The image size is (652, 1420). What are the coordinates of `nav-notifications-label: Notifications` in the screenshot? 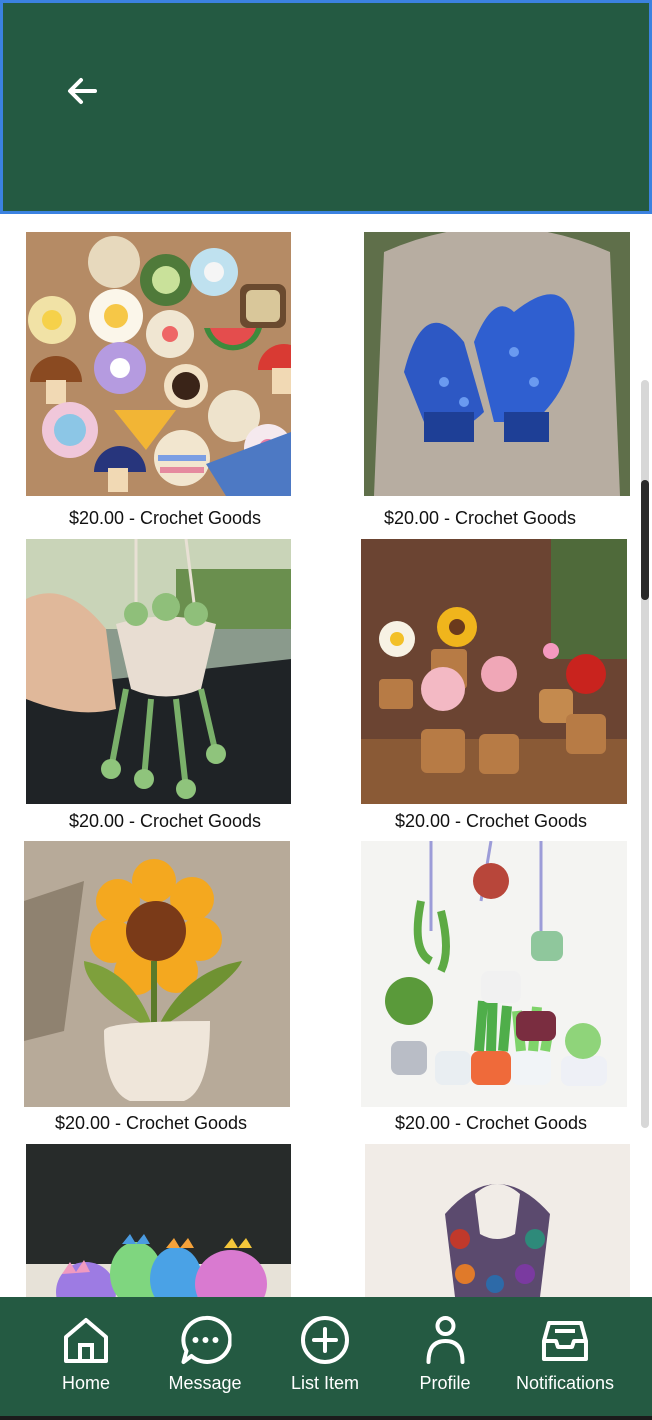 It's located at (565, 1383).